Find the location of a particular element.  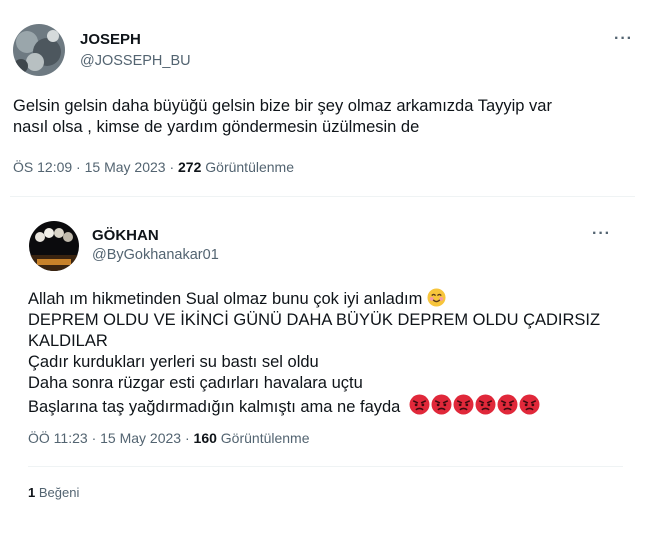

angry-emoji-row is located at coordinates (472, 405).